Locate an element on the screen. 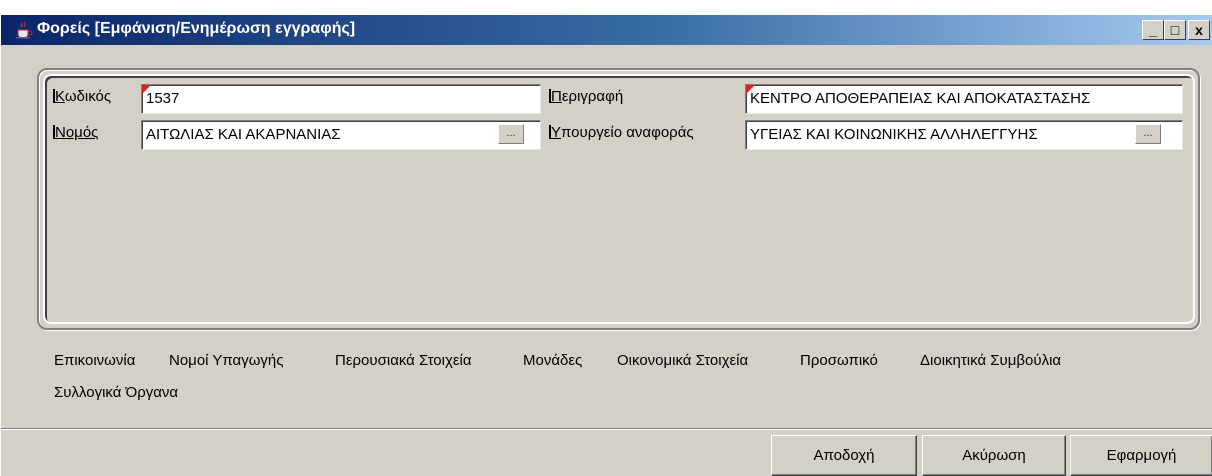  window-title: Φορείς [Εμφάνιση/Ενημέρωση εγγραφής] is located at coordinates (196, 28).